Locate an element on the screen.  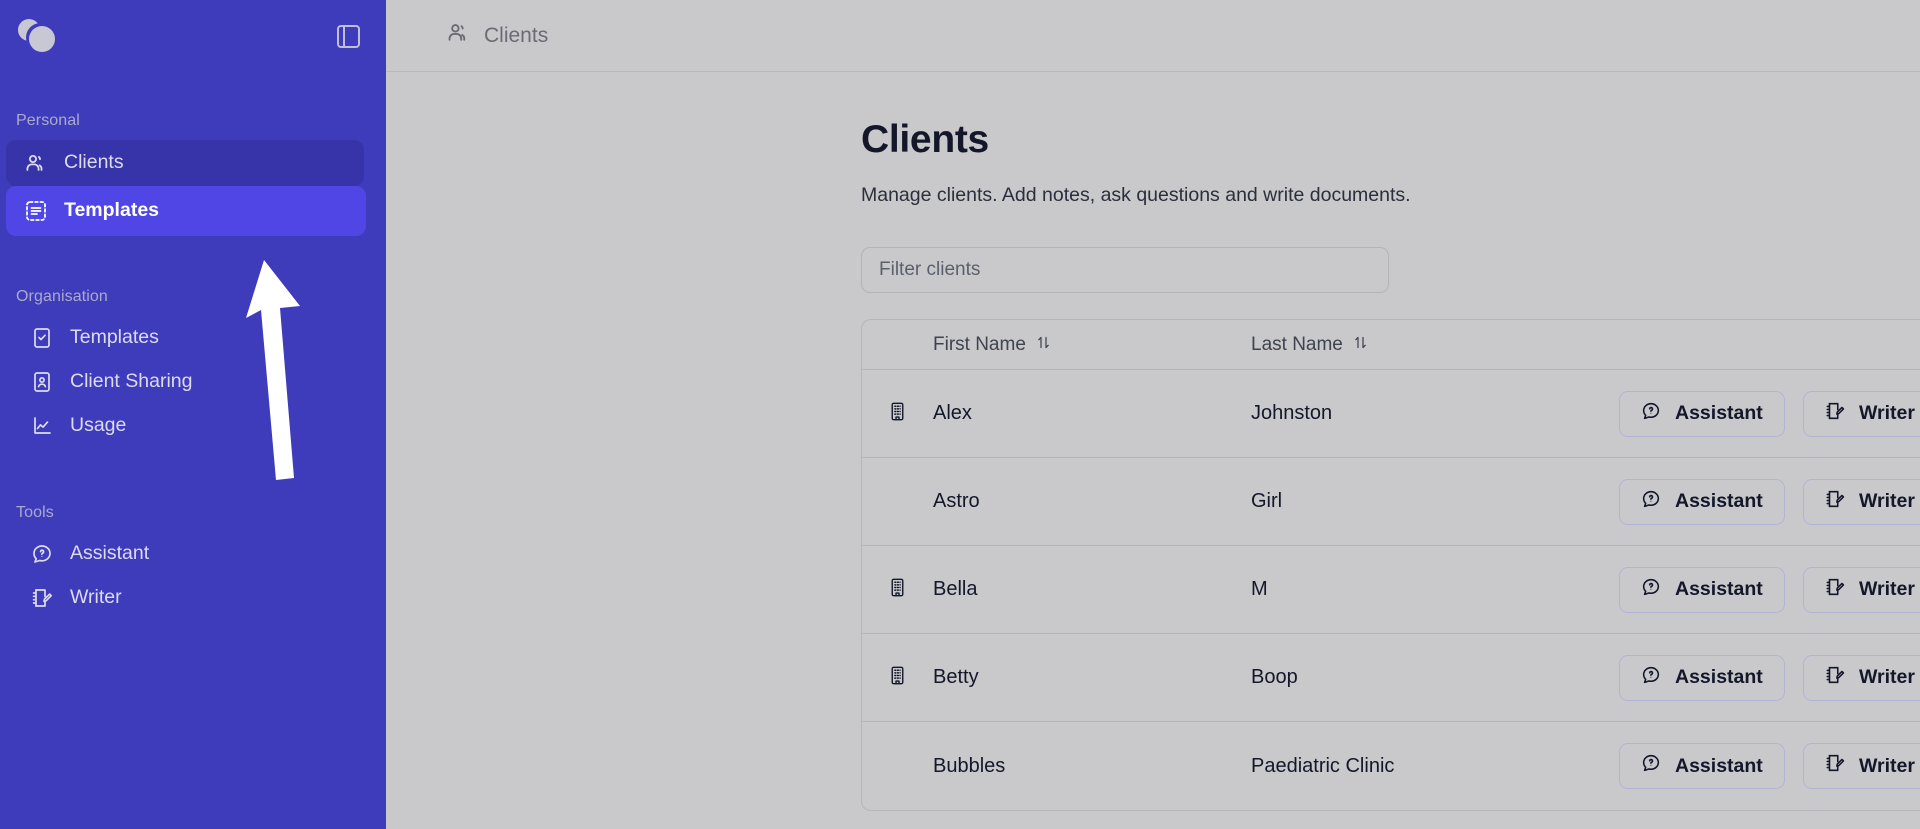
sidebar-group-label-organisation: Organisation is located at coordinates (62, 296).